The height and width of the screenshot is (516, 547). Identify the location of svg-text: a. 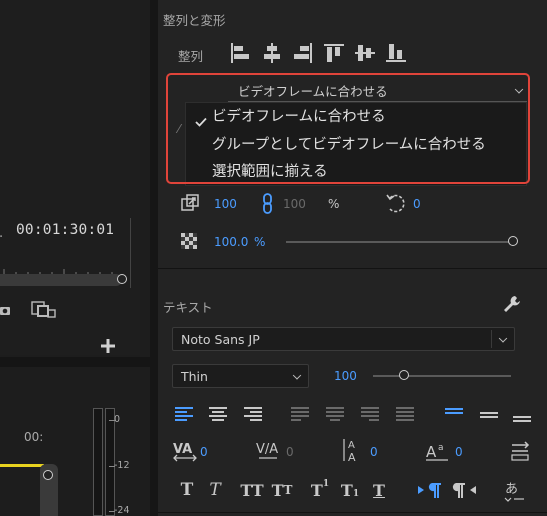
(441, 448).